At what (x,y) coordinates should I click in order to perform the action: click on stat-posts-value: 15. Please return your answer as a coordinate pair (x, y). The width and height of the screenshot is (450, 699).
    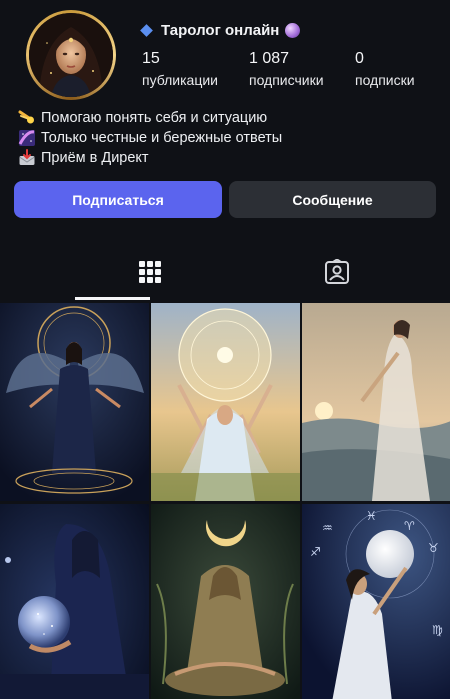
    Looking at the image, I should click on (151, 58).